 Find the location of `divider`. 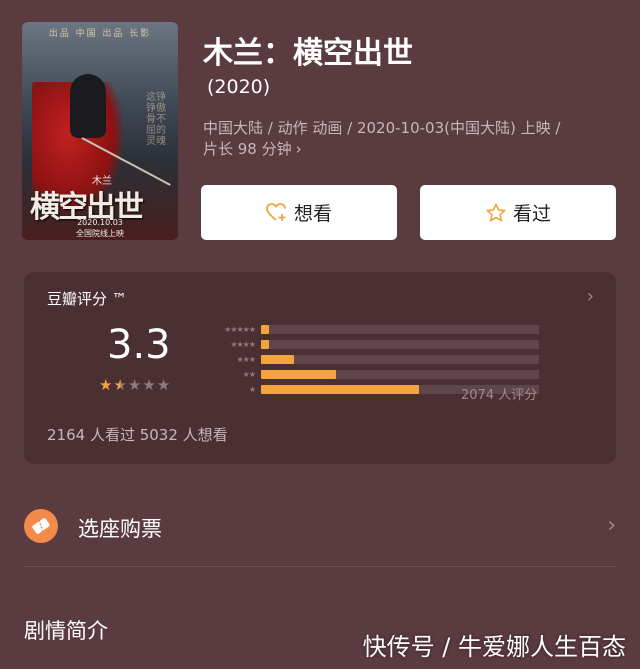

divider is located at coordinates (320, 566).